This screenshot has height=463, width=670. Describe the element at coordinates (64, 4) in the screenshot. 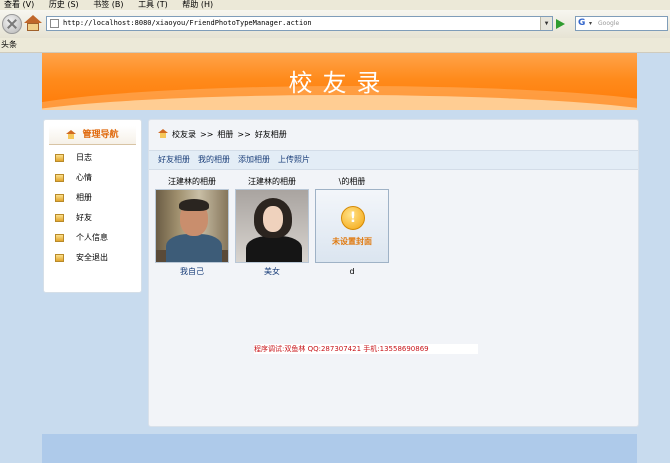

I see `menu-history: 历史 (S)` at that location.